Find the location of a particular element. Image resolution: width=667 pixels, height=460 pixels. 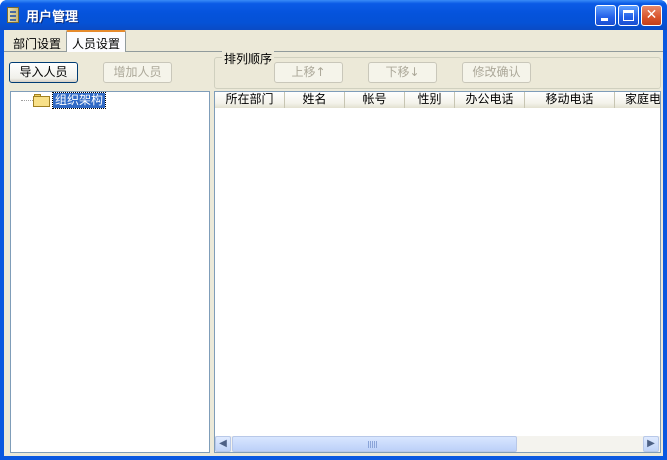

maximize-icon is located at coordinates (628, 15).